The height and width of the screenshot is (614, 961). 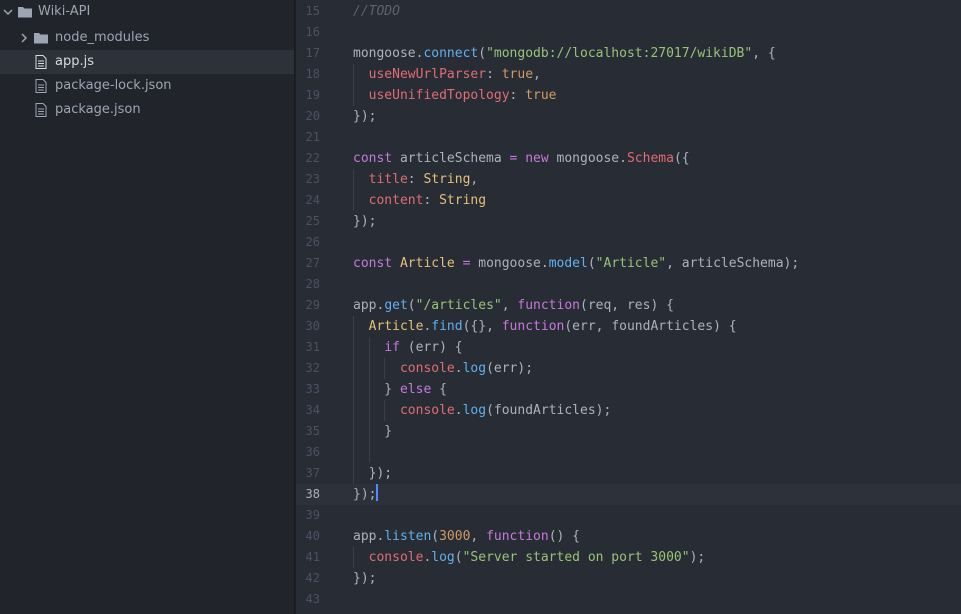 I want to click on code-line: 33 } else {, so click(x=628, y=389).